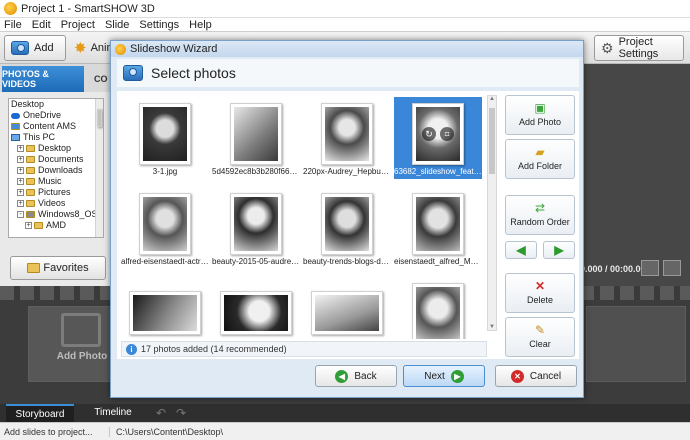 The image size is (690, 440). What do you see at coordinates (540, 337) in the screenshot?
I see `clear-button: ✎ Clear` at bounding box center [540, 337].